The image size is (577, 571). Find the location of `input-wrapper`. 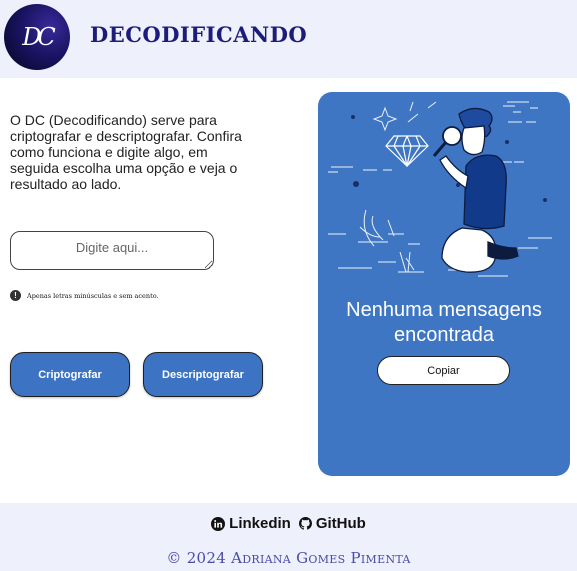

input-wrapper is located at coordinates (112, 250).